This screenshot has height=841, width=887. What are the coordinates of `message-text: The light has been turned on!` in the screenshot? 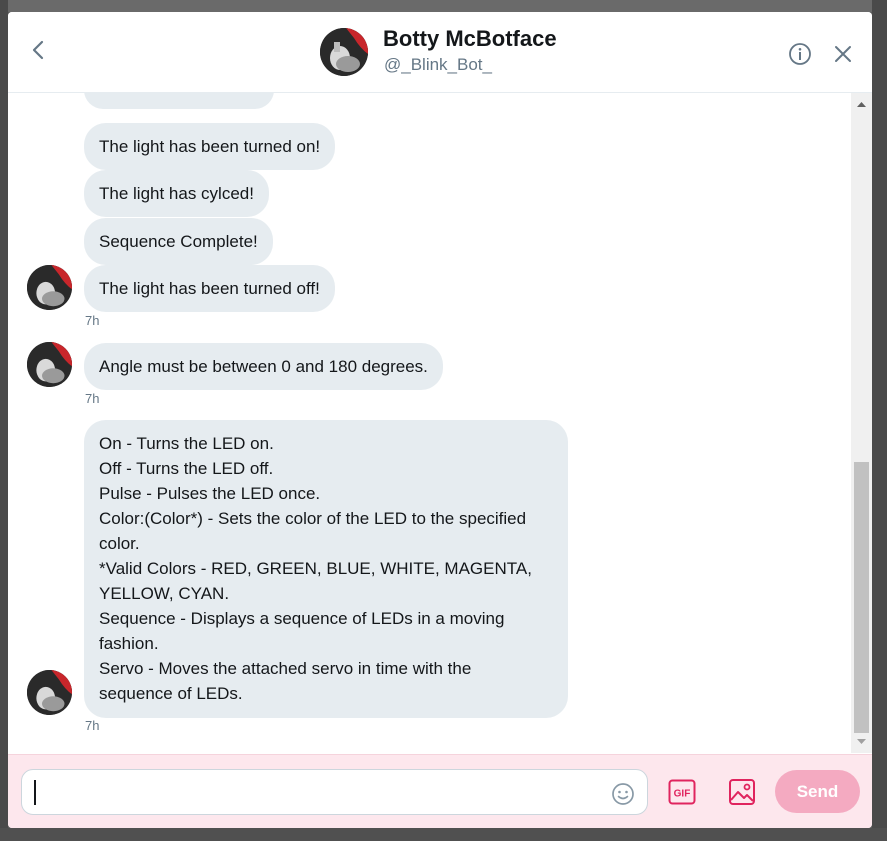 It's located at (210, 146).